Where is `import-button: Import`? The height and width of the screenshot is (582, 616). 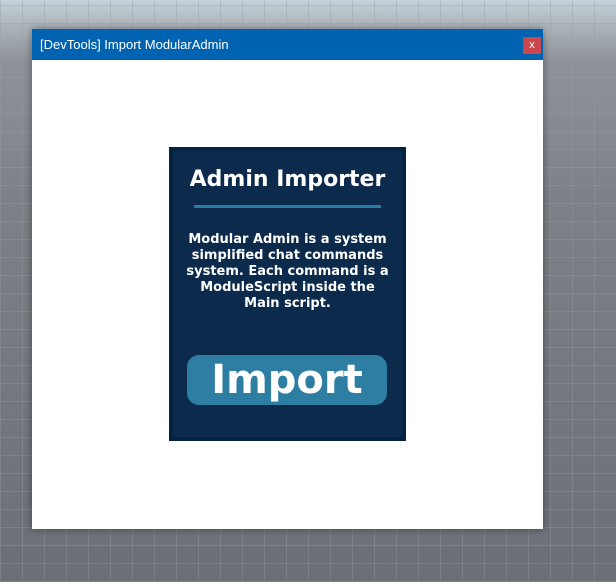 import-button: Import is located at coordinates (287, 380).